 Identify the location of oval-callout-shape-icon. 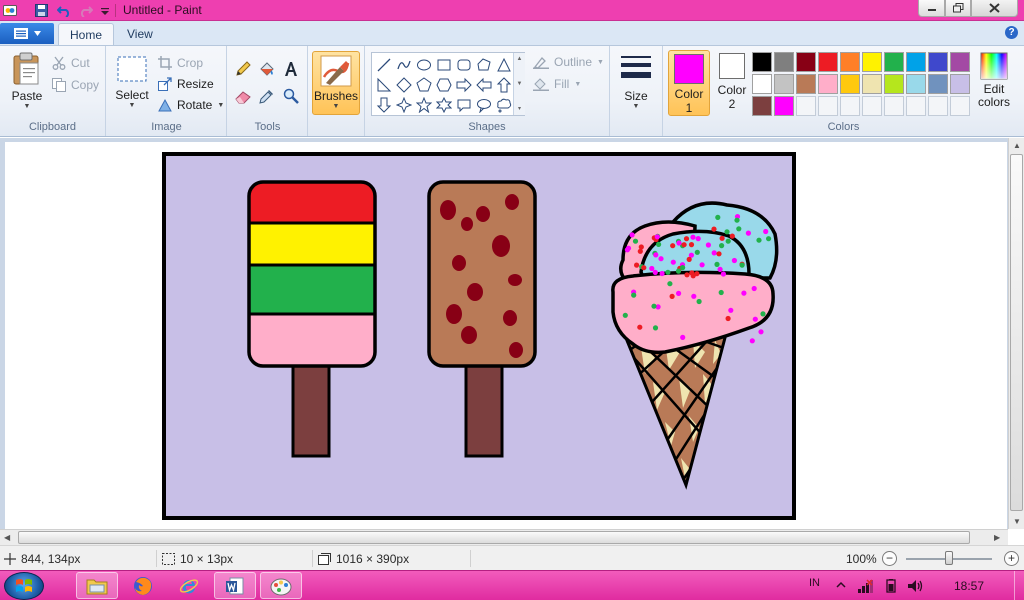
(484, 105).